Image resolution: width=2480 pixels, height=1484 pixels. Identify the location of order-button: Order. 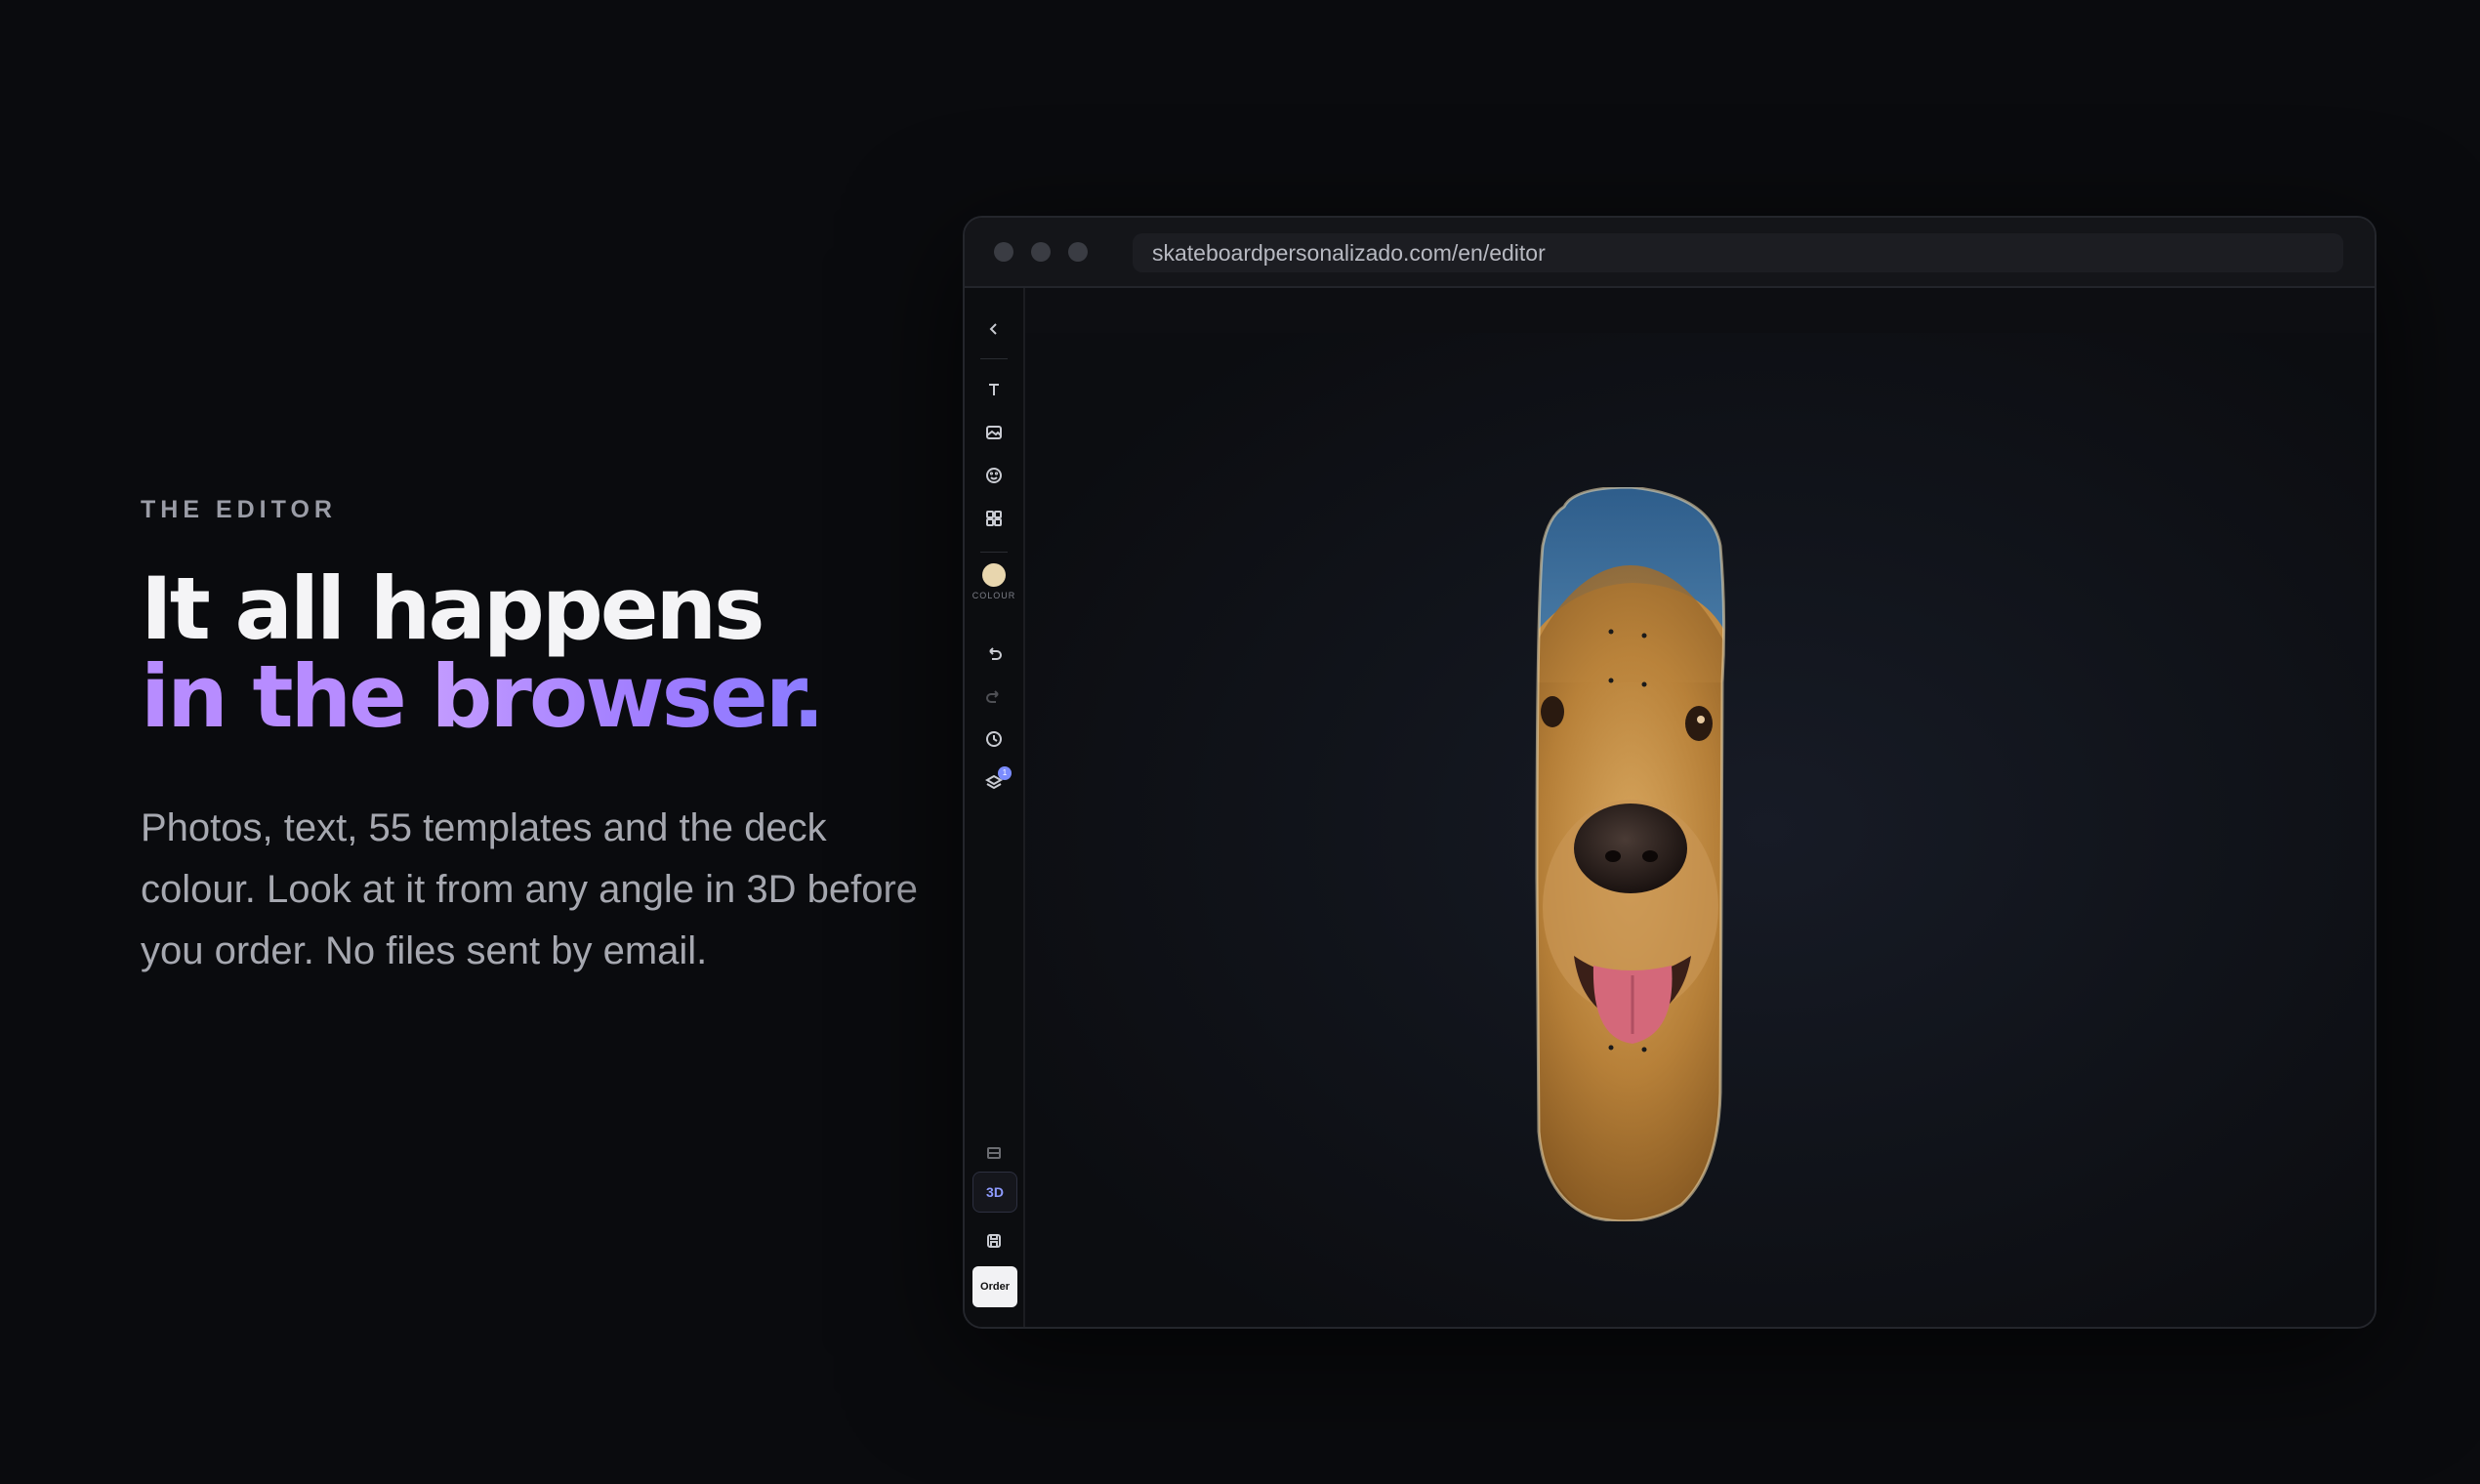
(994, 1287).